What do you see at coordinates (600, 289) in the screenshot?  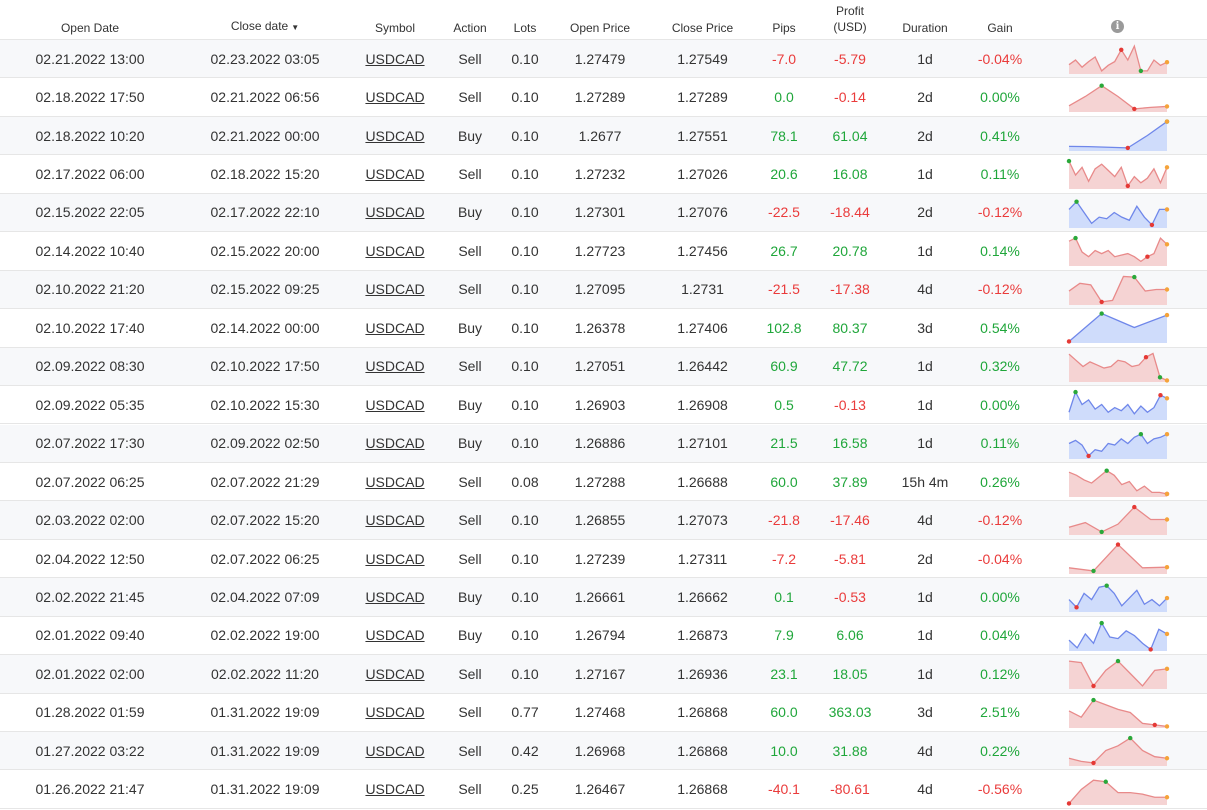 I see `cell-open-price: 1.27095` at bounding box center [600, 289].